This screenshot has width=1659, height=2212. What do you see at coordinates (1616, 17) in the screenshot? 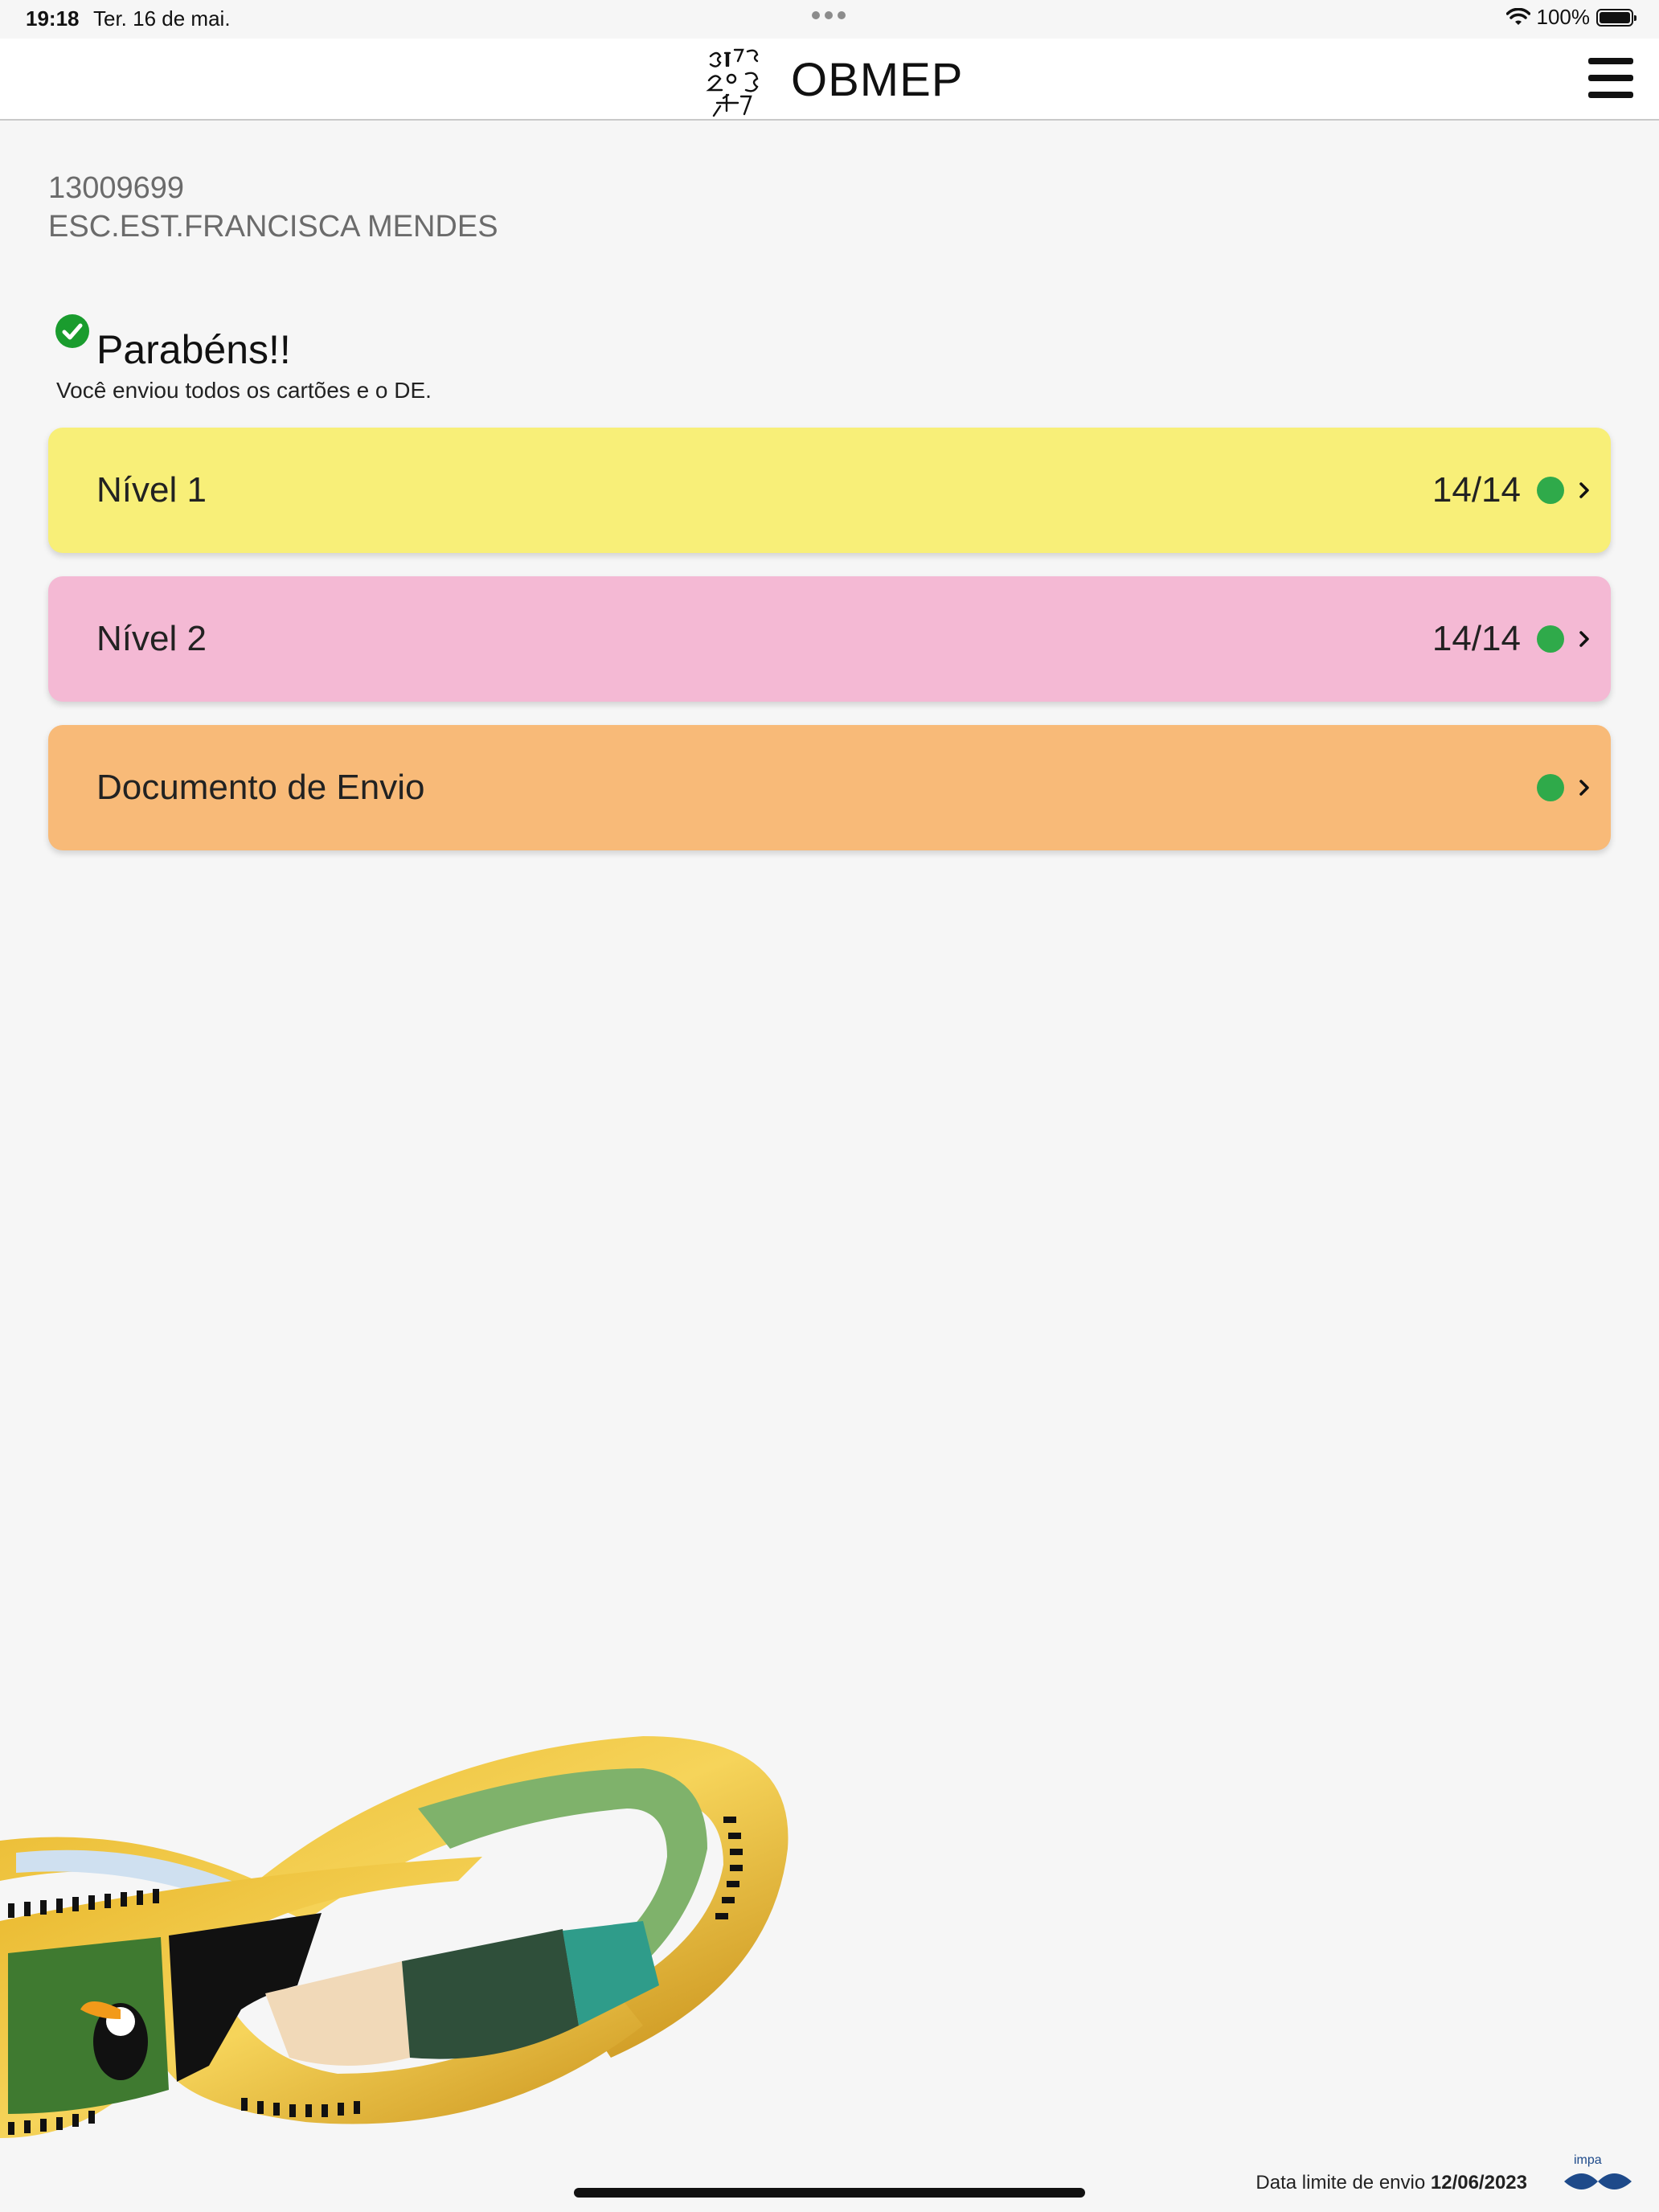
I see `battery-icon` at bounding box center [1616, 17].